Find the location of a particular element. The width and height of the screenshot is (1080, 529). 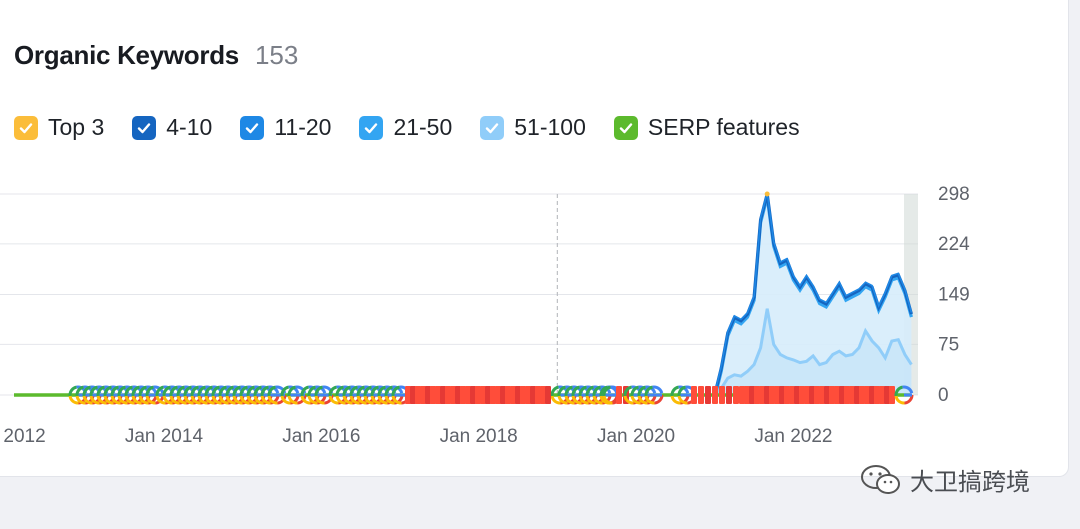

legend-item-top-3: Top 3 is located at coordinates (59, 127).